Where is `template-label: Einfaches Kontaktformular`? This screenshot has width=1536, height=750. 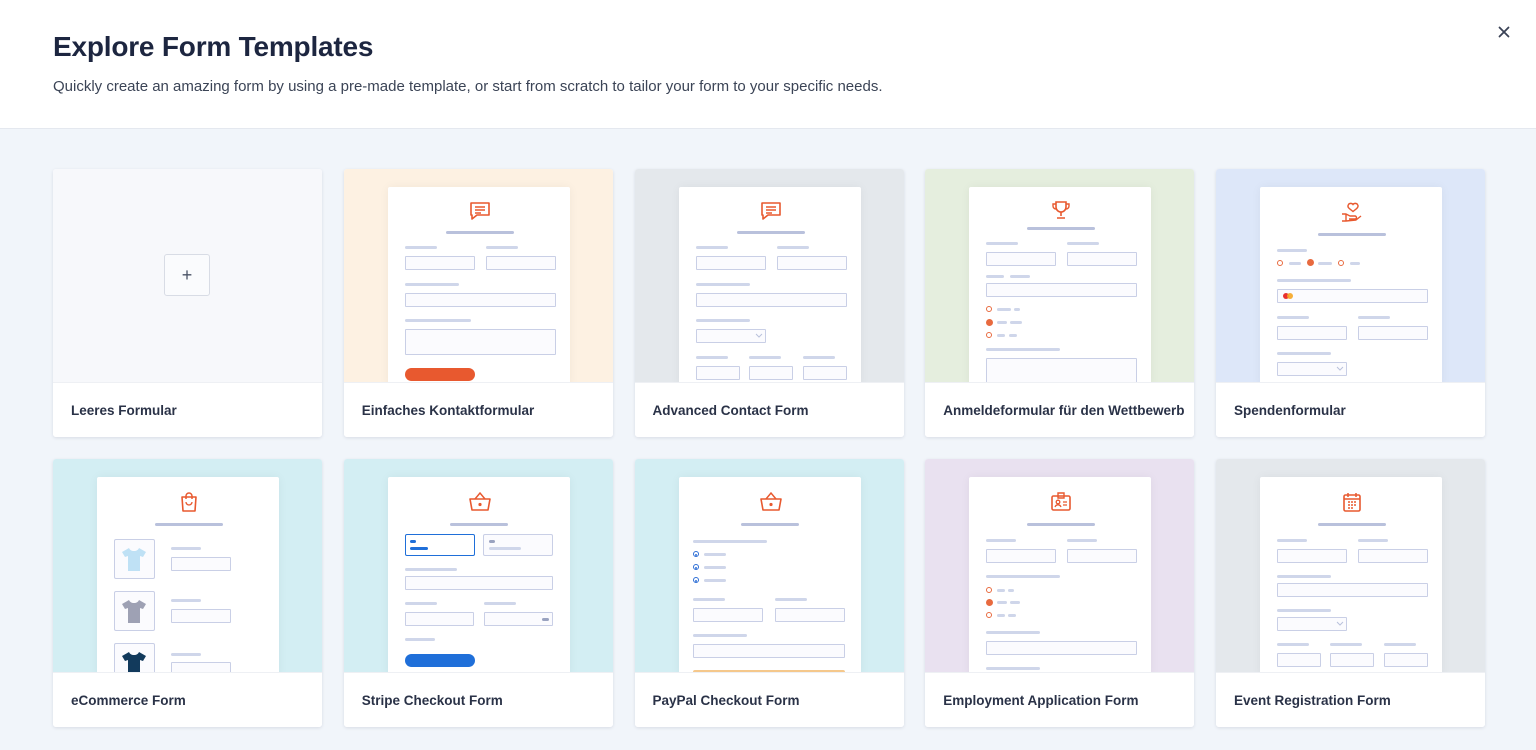 template-label: Einfaches Kontaktformular is located at coordinates (448, 410).